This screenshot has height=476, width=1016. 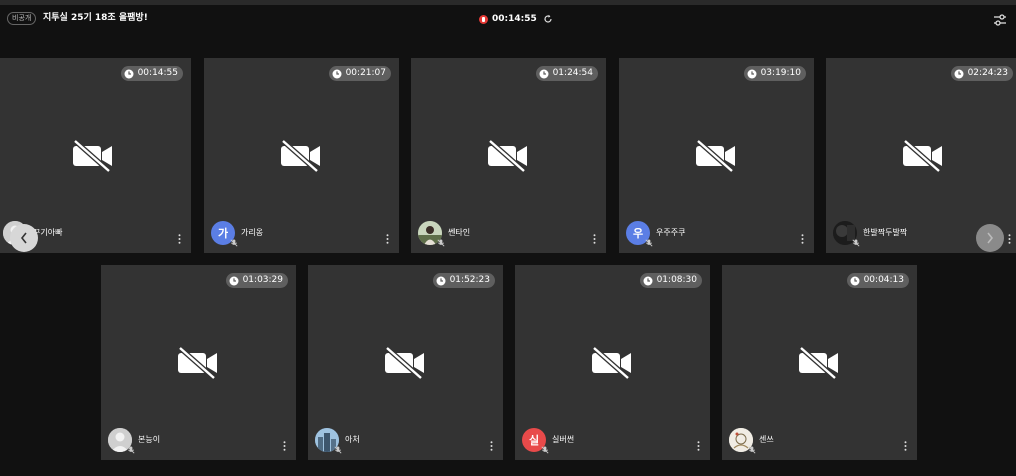 I want to click on visibility-badge: 비공개, so click(x=22, y=18).